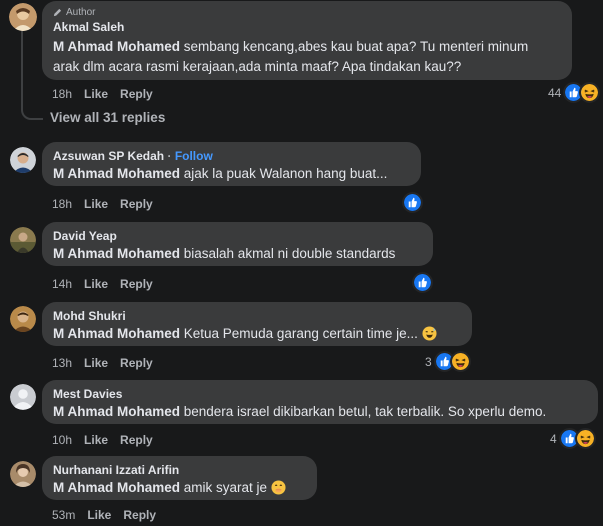 The image size is (603, 526). I want to click on reaction-count: 3, so click(428, 361).